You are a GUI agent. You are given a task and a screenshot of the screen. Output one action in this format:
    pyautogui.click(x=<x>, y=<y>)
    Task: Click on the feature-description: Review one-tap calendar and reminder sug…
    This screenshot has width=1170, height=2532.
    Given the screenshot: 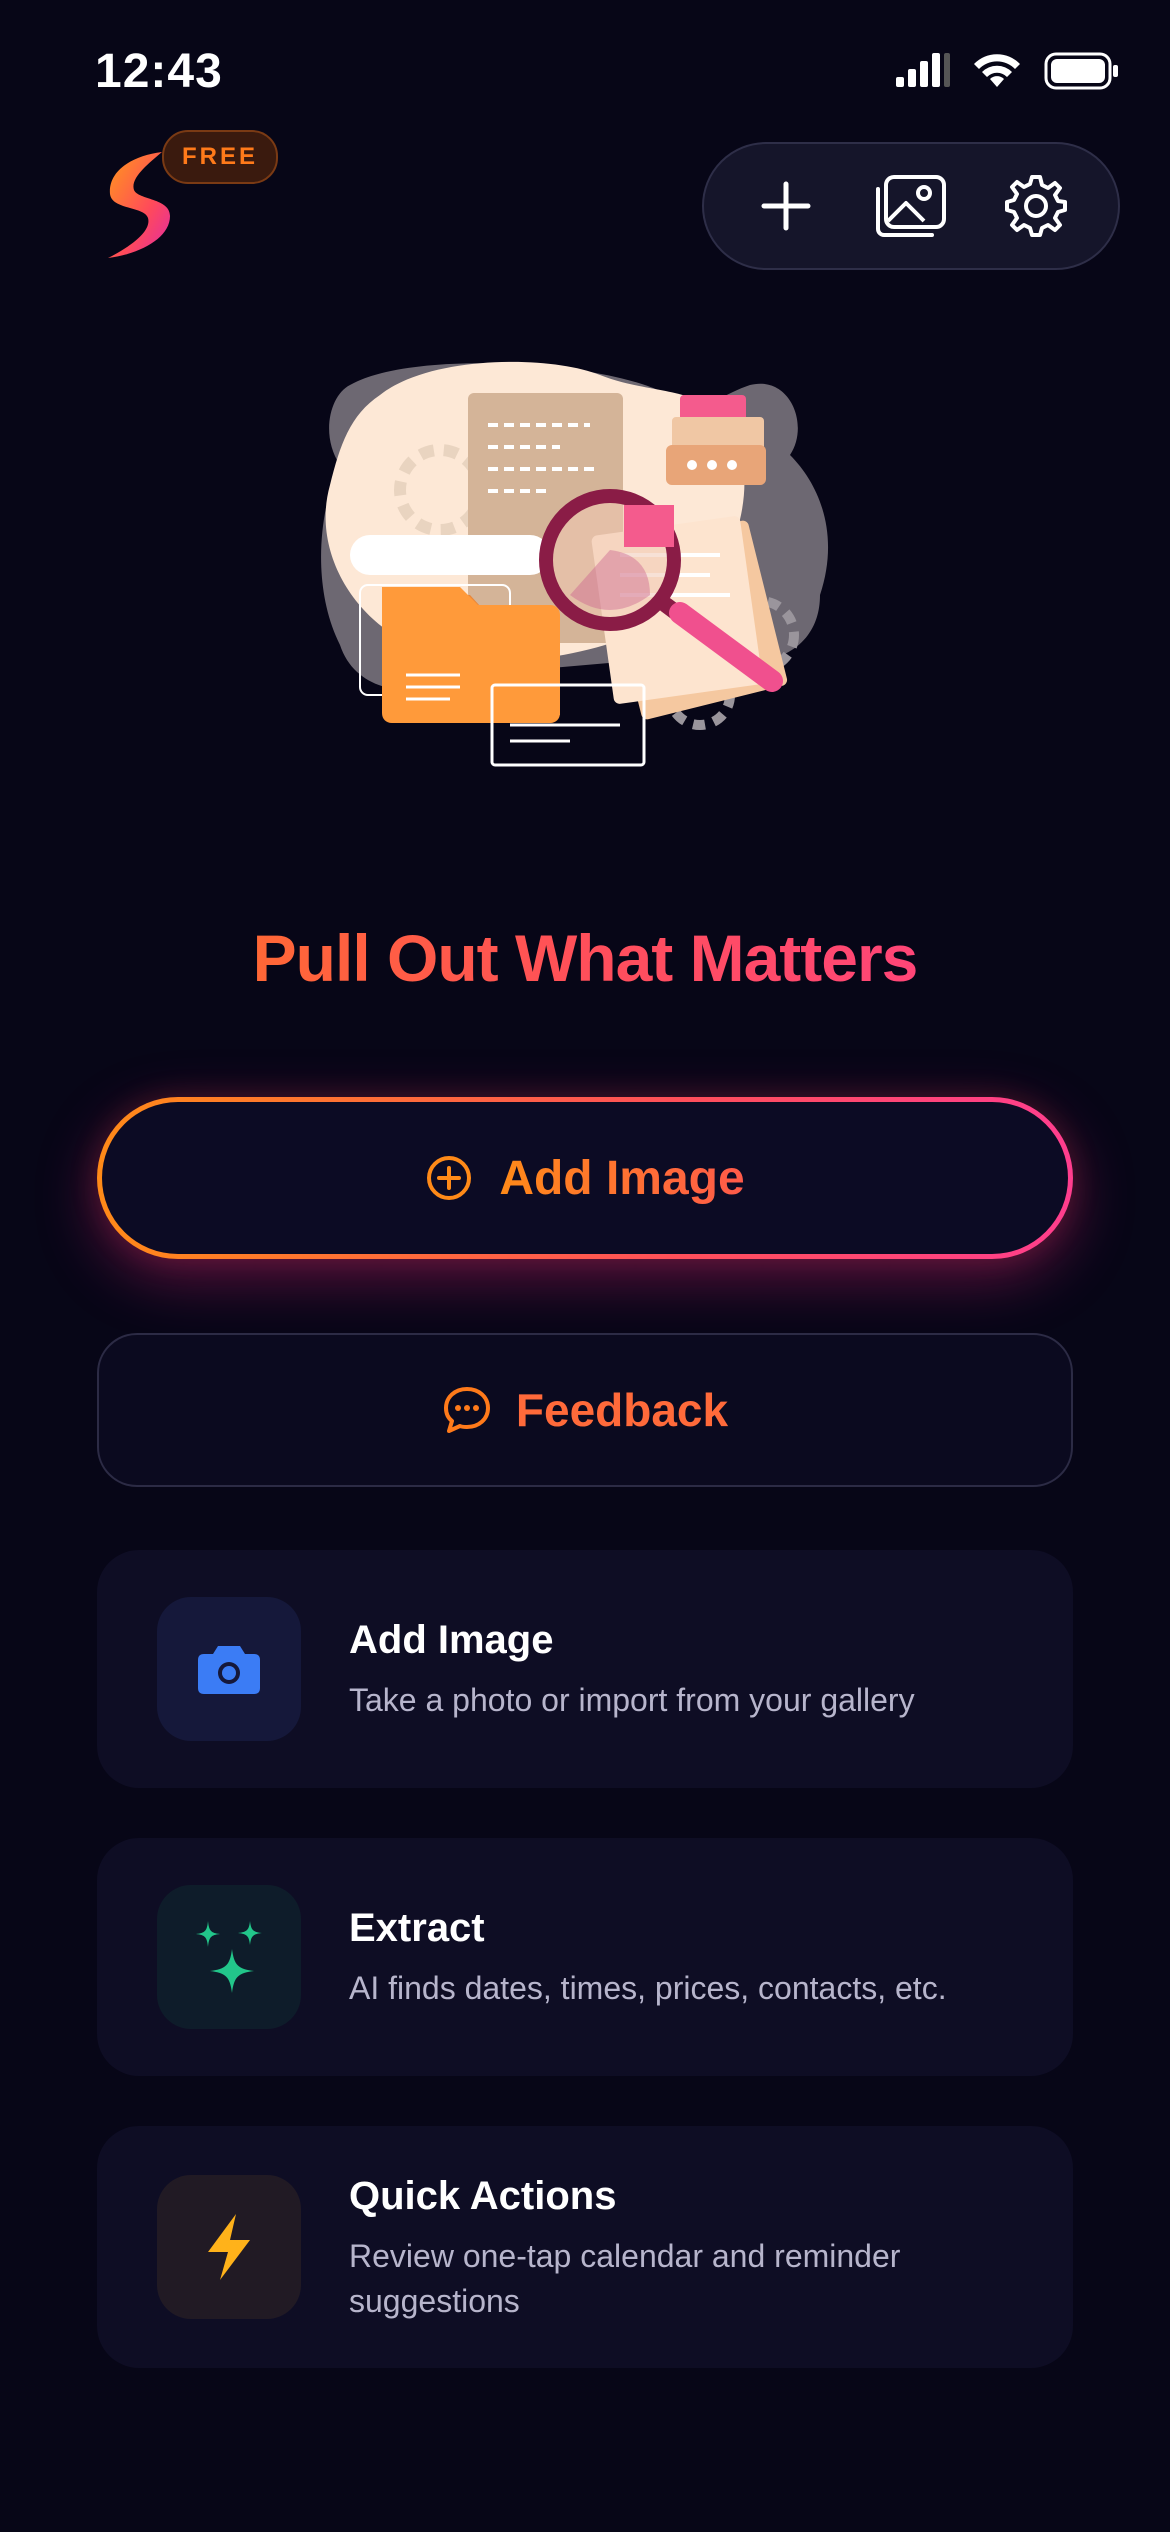 What is the action you would take?
    pyautogui.click(x=625, y=2278)
    